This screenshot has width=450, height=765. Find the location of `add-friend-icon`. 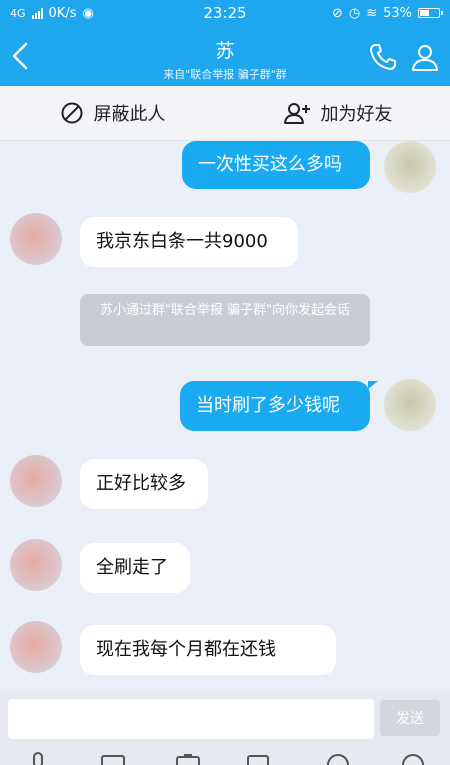

add-friend-icon is located at coordinates (296, 113).